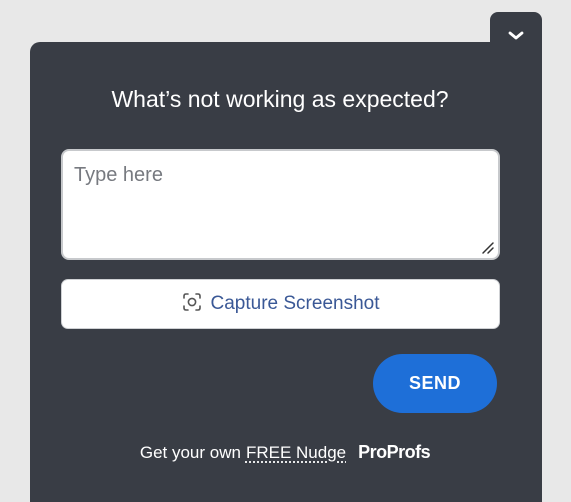 The height and width of the screenshot is (502, 571). Describe the element at coordinates (394, 452) in the screenshot. I see `proprofs-logo: ProProfs` at that location.